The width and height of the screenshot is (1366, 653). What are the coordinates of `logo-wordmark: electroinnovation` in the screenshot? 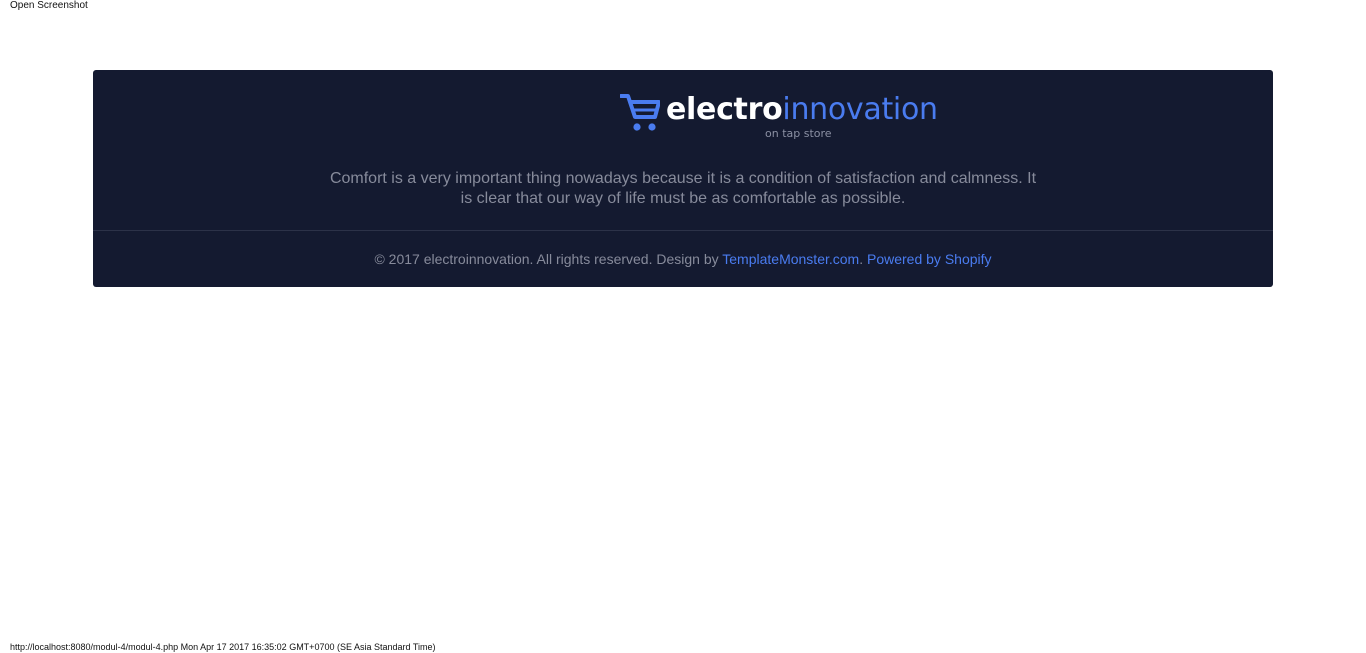 It's located at (802, 110).